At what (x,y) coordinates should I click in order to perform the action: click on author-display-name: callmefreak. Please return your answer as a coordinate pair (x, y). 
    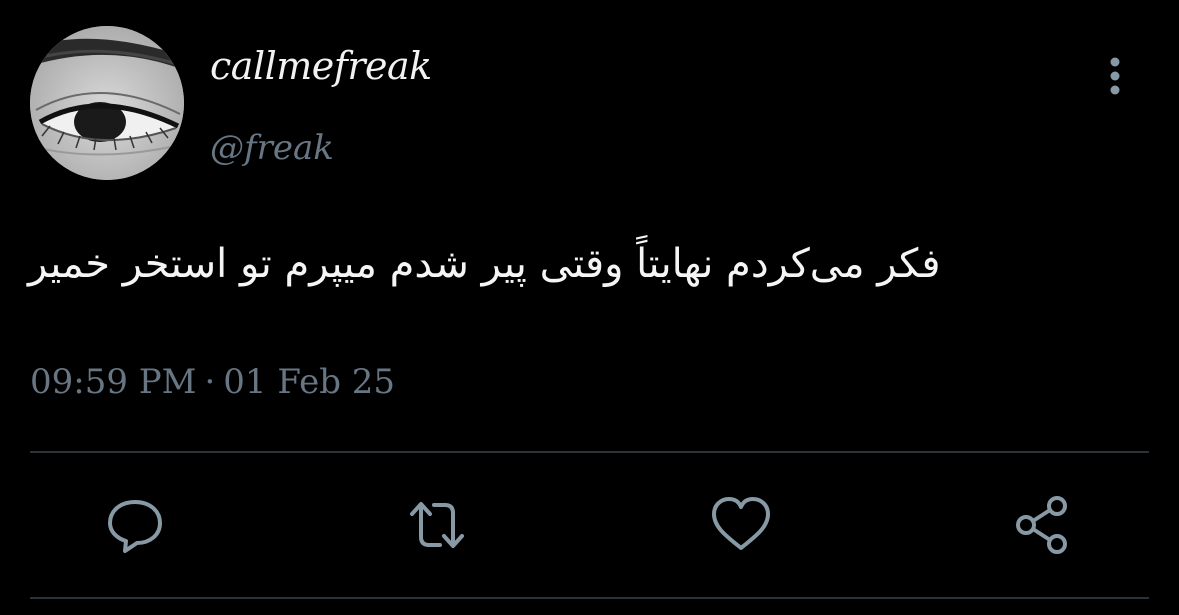
    Looking at the image, I should click on (321, 66).